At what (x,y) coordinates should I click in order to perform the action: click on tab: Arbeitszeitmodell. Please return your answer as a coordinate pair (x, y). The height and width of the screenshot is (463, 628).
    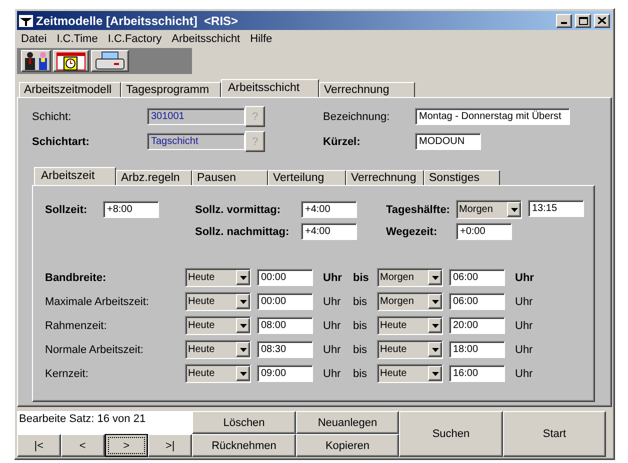
    Looking at the image, I should click on (70, 89).